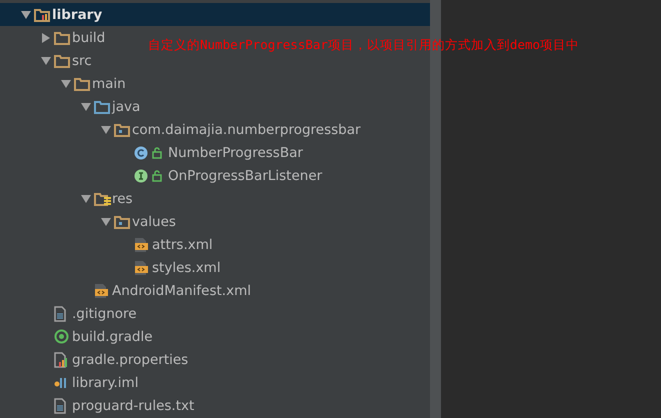  Describe the element at coordinates (141, 175) in the screenshot. I see `interface-icon` at that location.